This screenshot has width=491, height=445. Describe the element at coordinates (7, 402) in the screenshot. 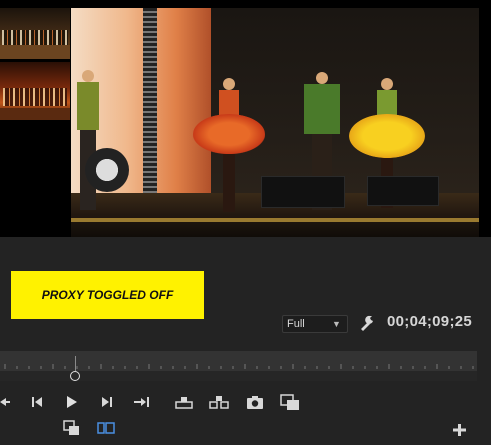

I see `go-to-in-icon` at that location.